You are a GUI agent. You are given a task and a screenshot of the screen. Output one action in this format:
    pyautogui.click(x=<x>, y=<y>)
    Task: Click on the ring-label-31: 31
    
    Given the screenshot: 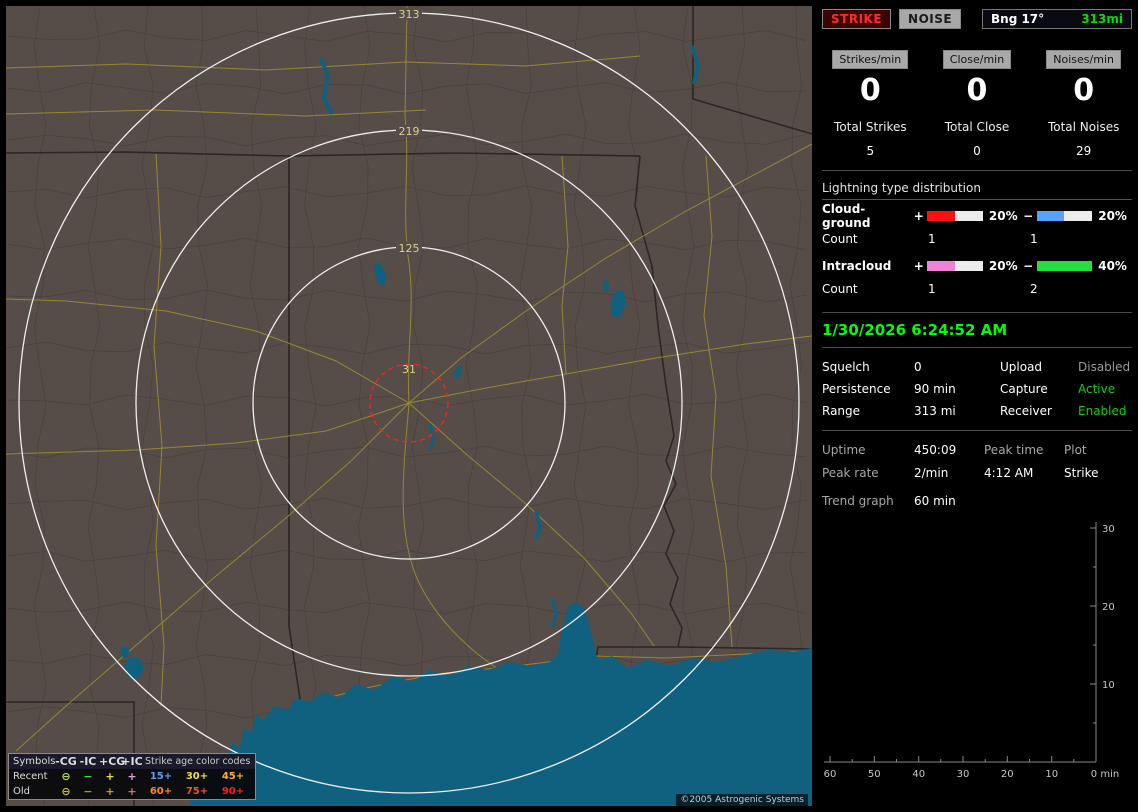 What is the action you would take?
    pyautogui.click(x=409, y=369)
    